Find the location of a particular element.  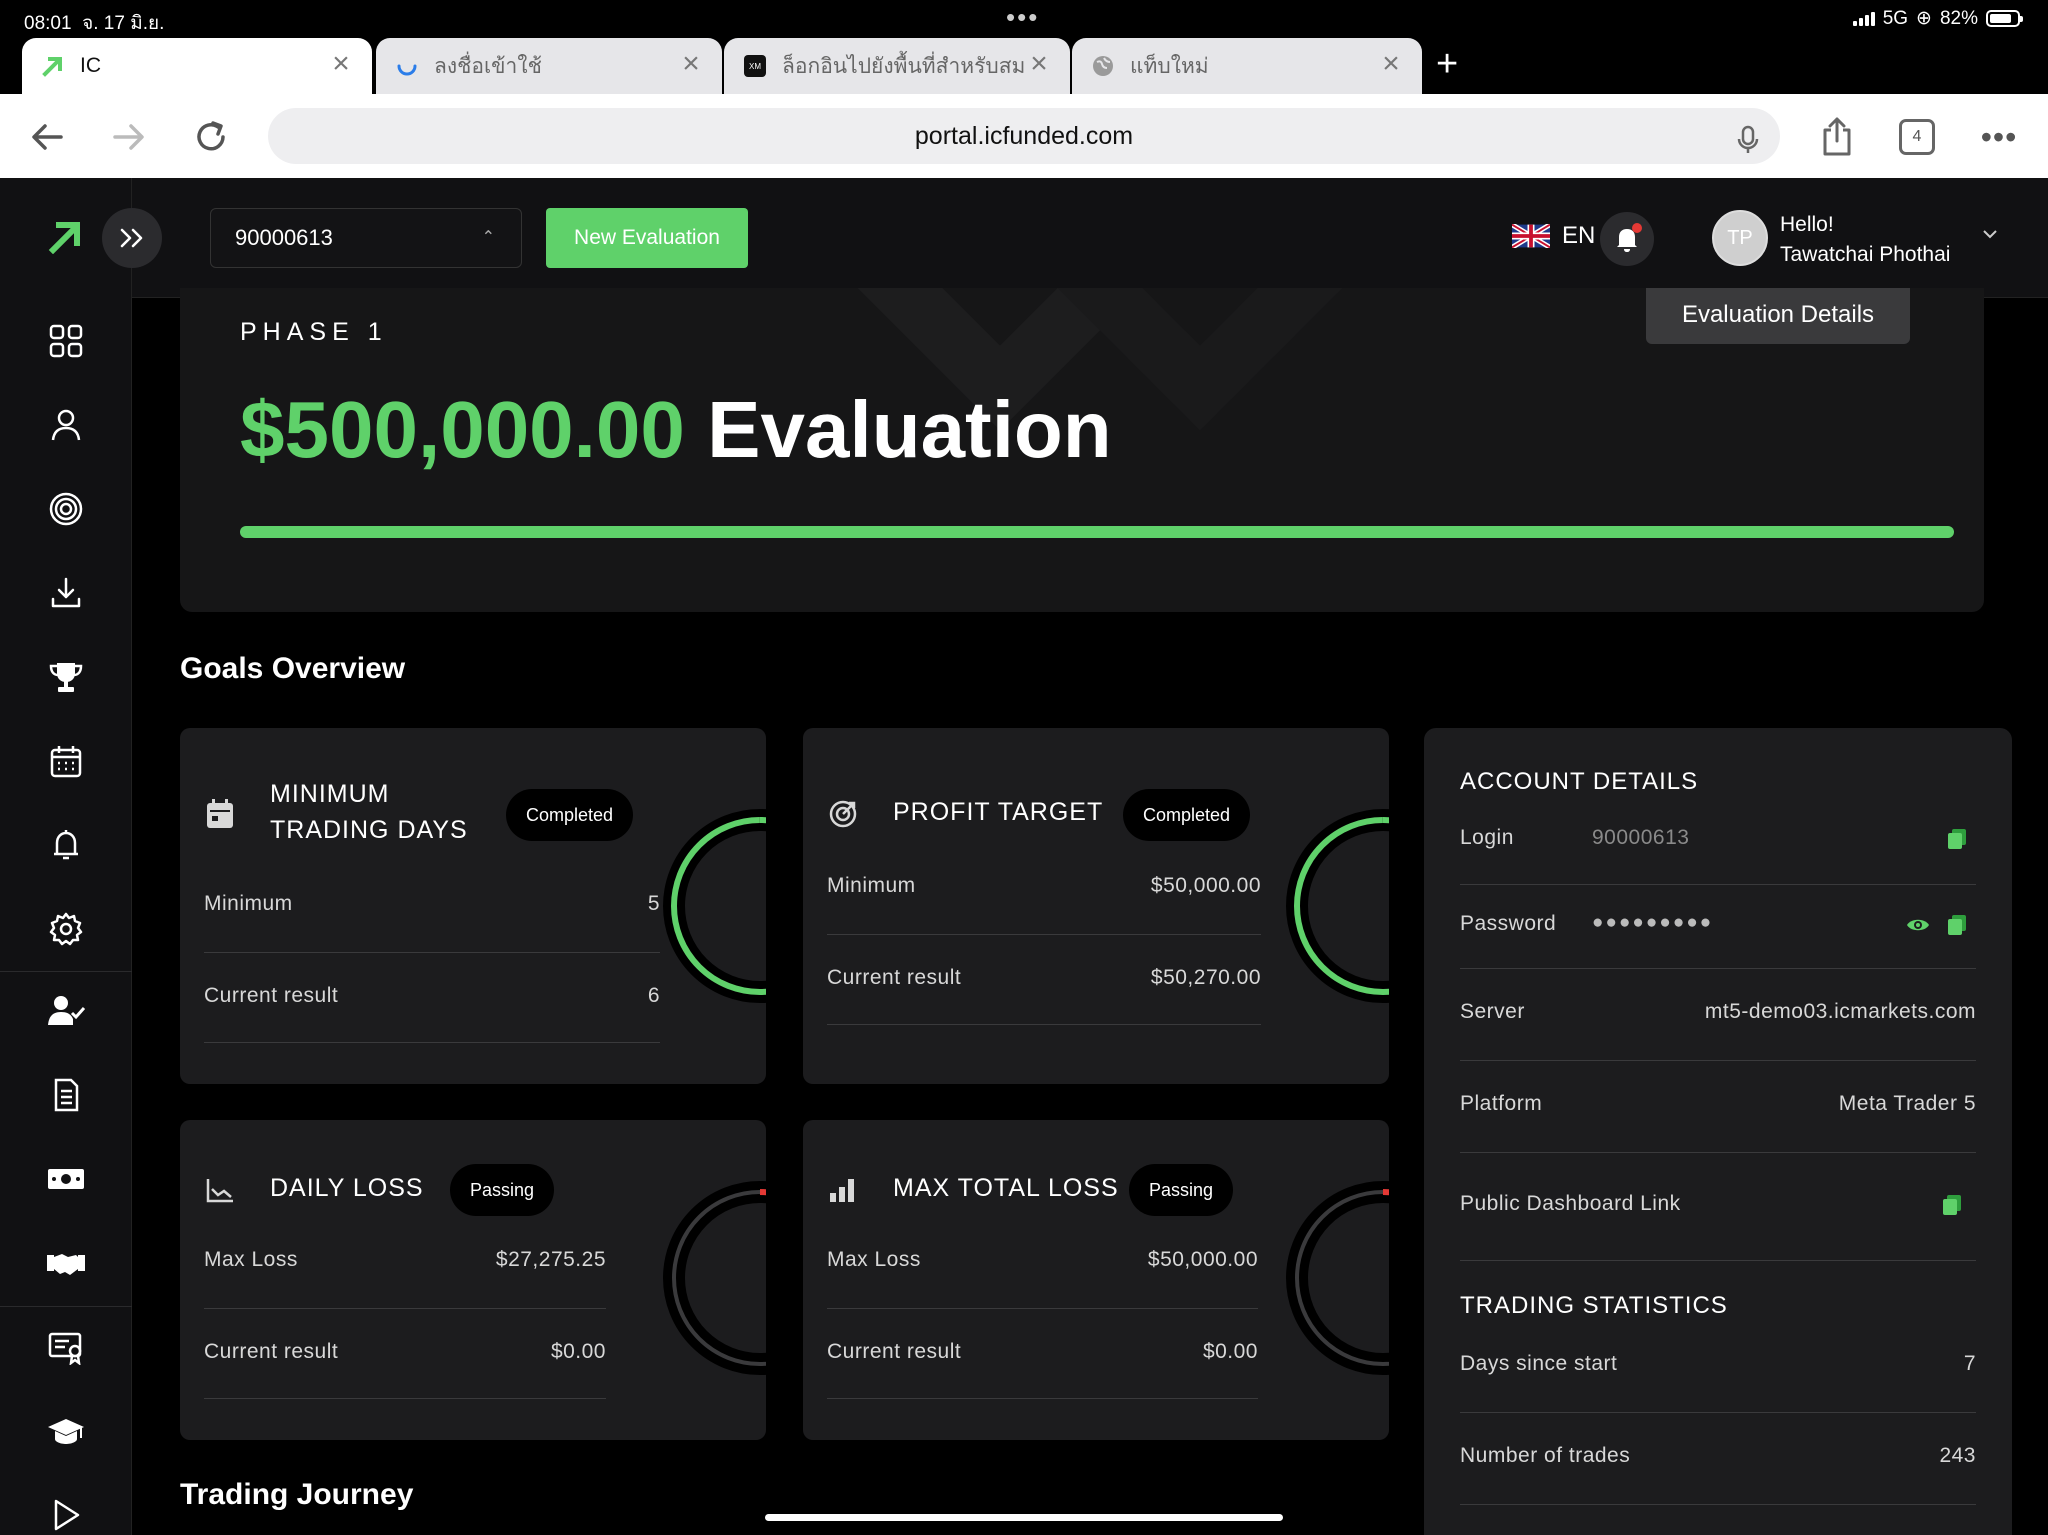

card-title: MAX TOTAL LOSS is located at coordinates (1006, 1188).